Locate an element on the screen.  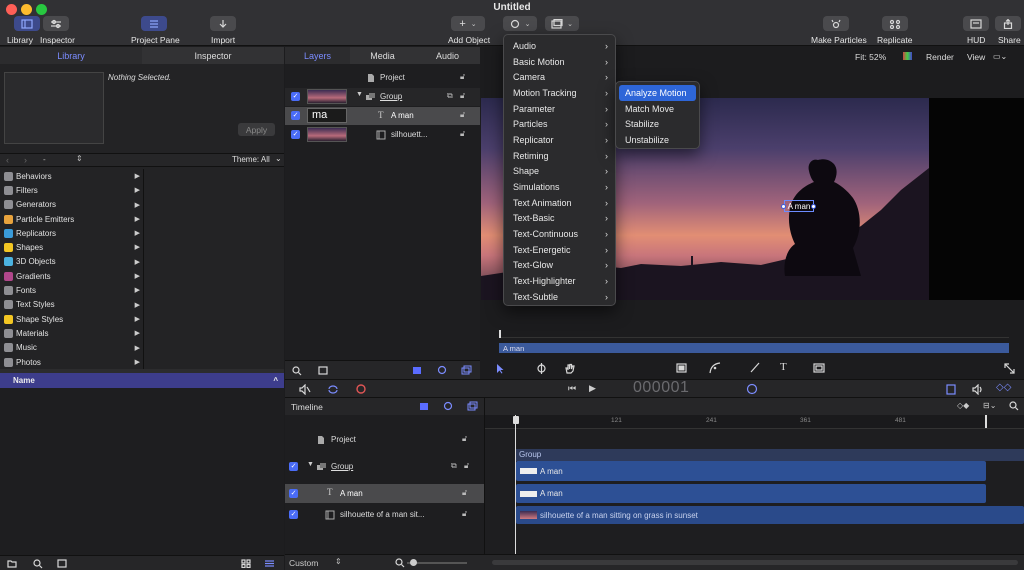
folder-icon is located at coordinates (12, 563).